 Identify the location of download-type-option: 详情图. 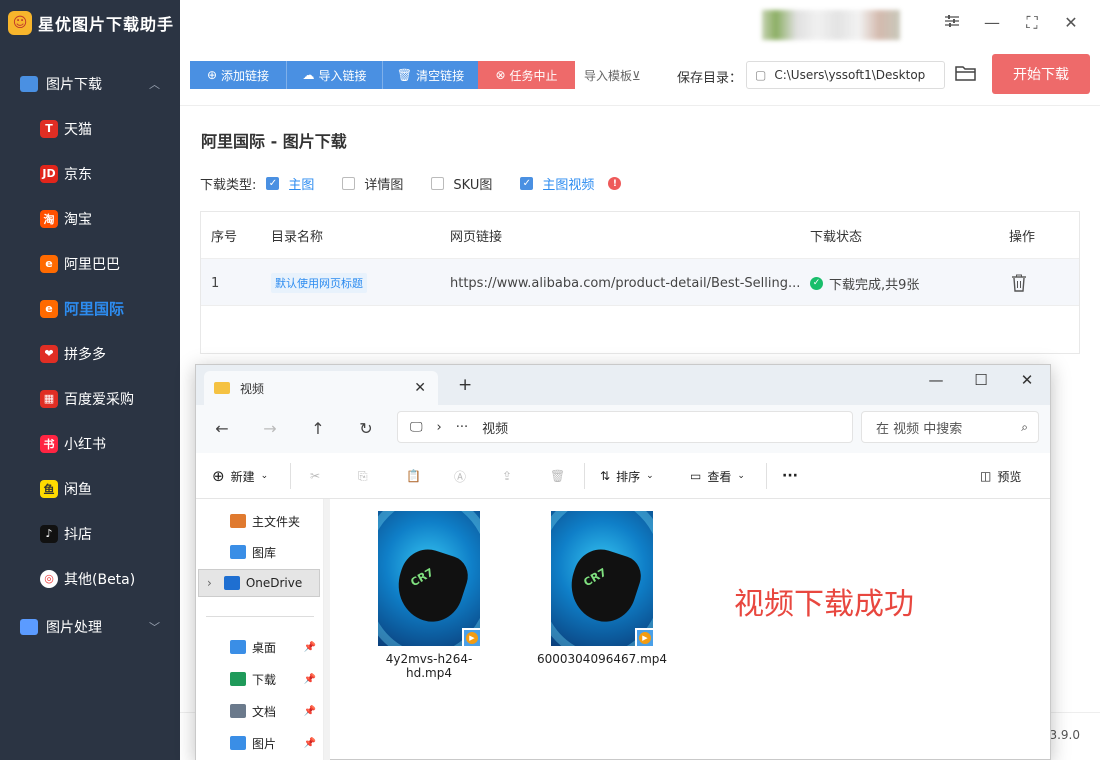
(372, 183).